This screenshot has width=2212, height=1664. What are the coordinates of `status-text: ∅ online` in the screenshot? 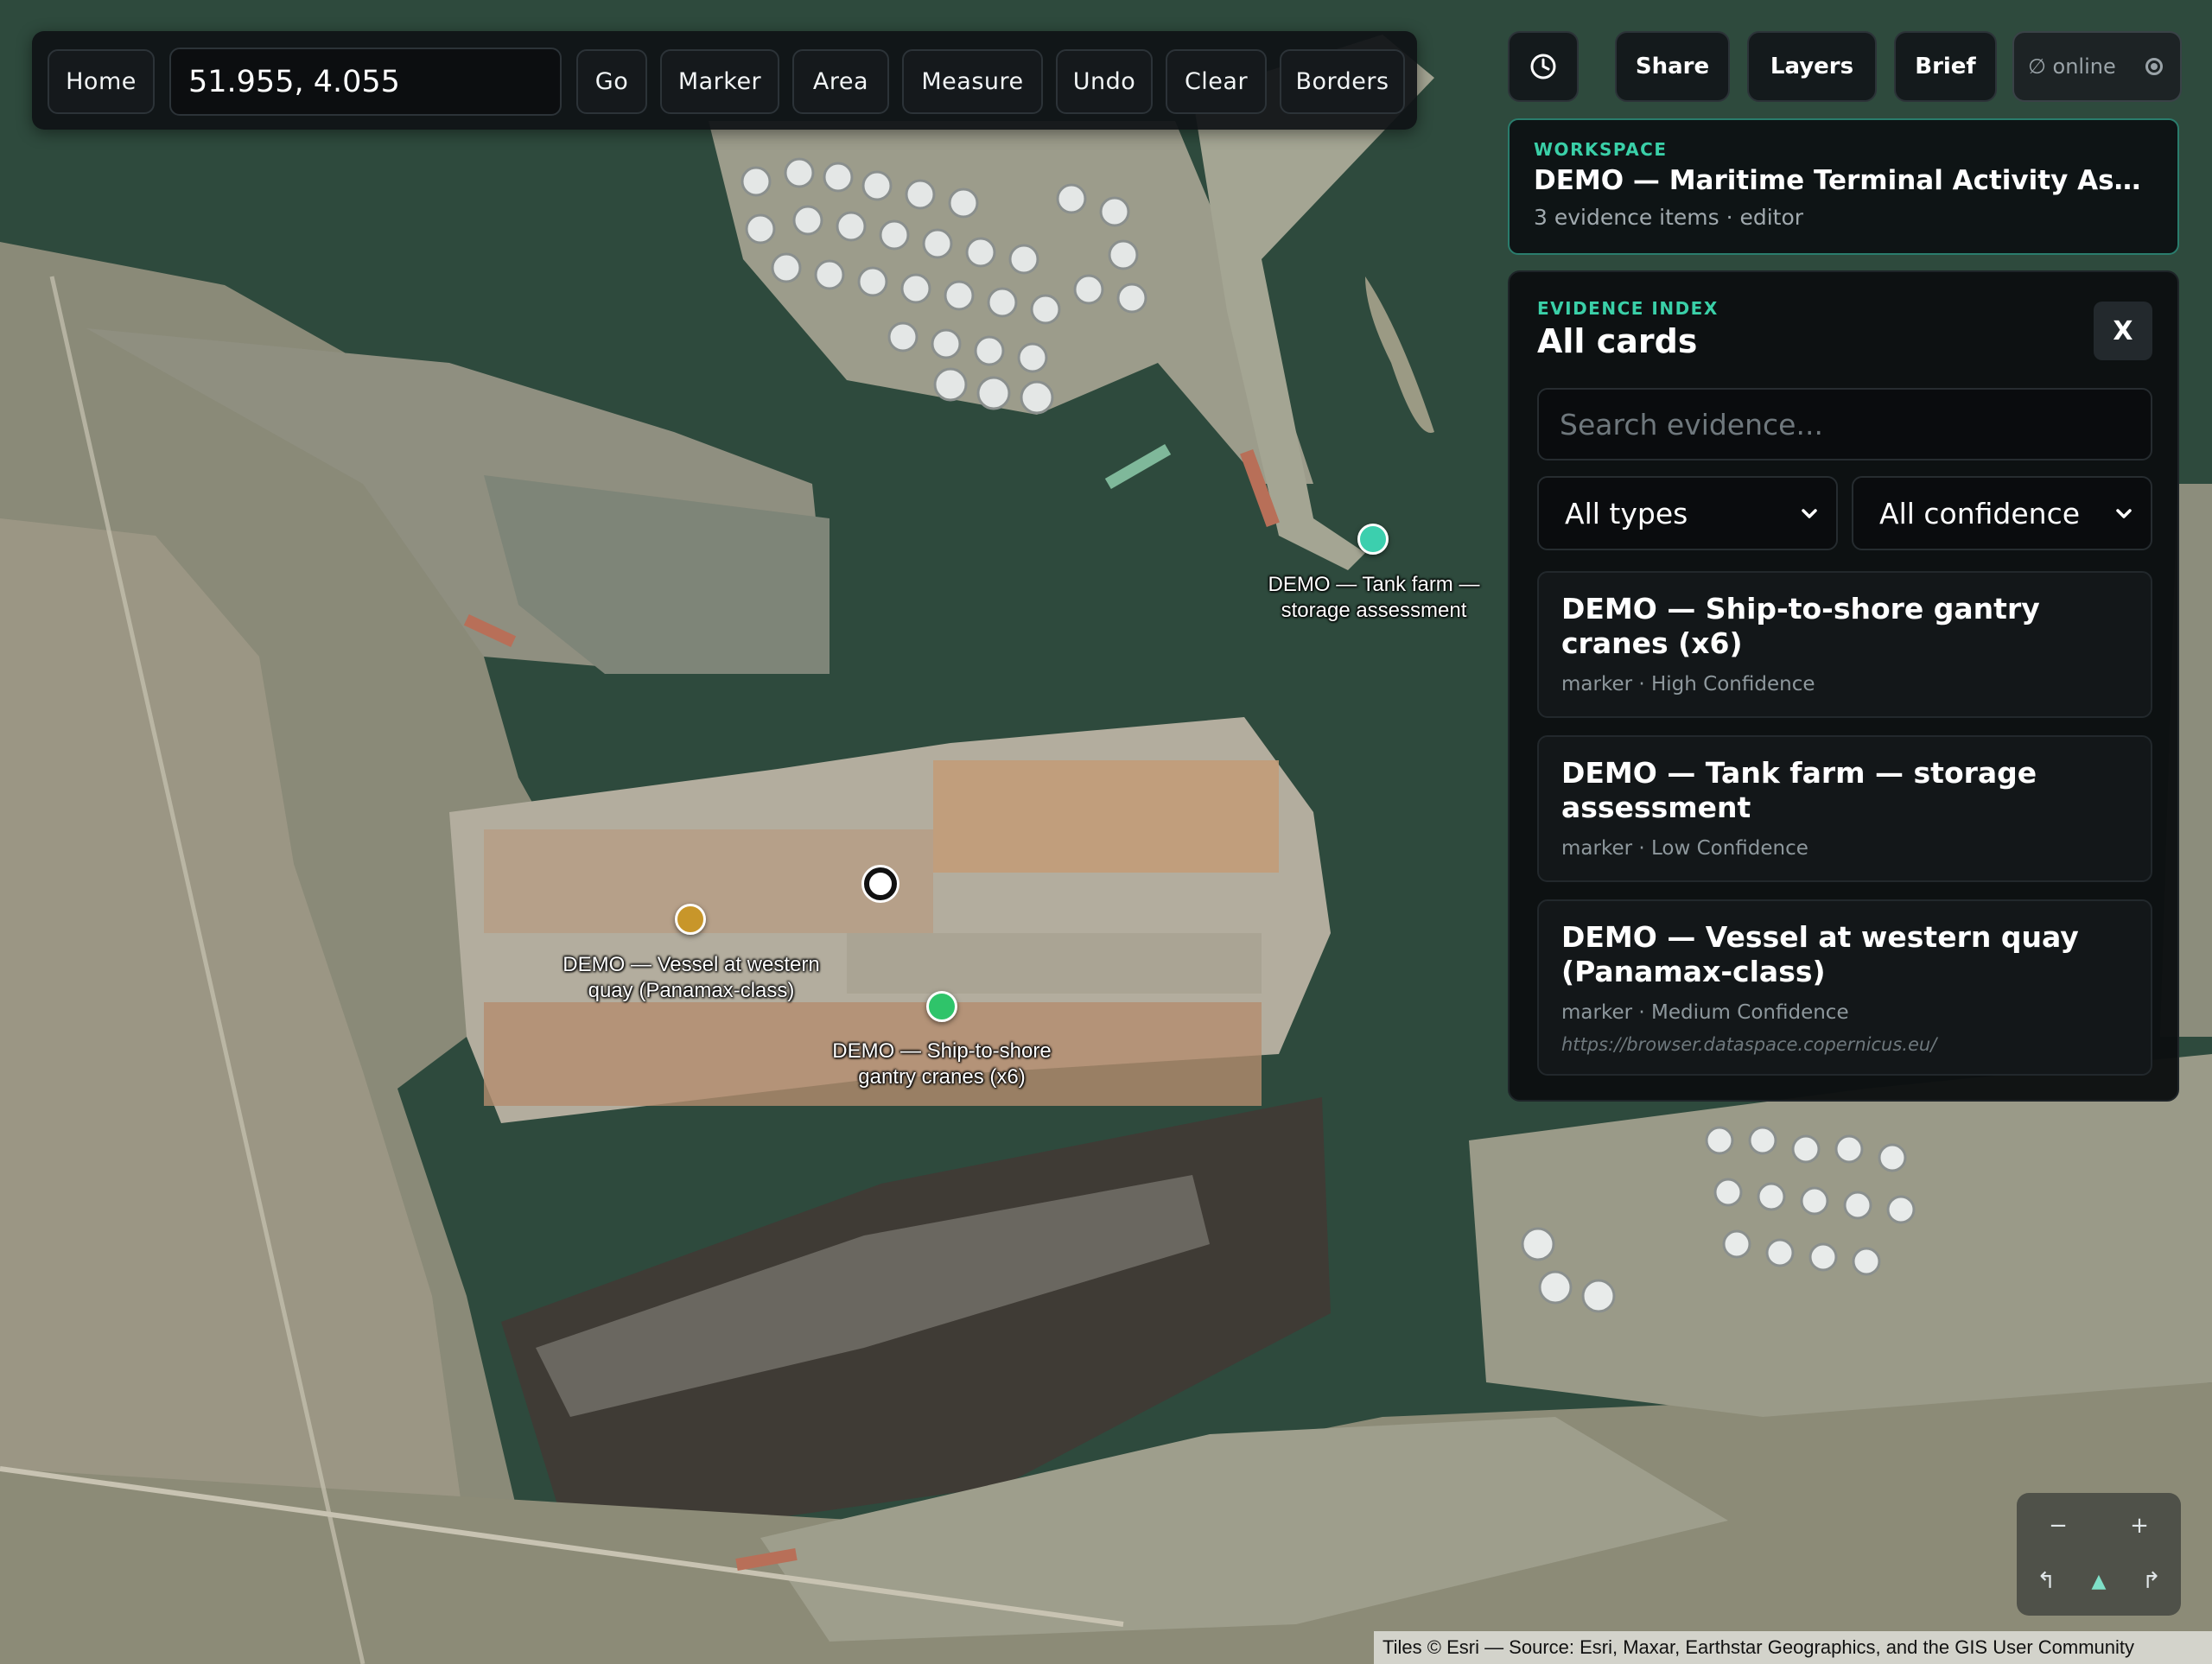 It's located at (2072, 66).